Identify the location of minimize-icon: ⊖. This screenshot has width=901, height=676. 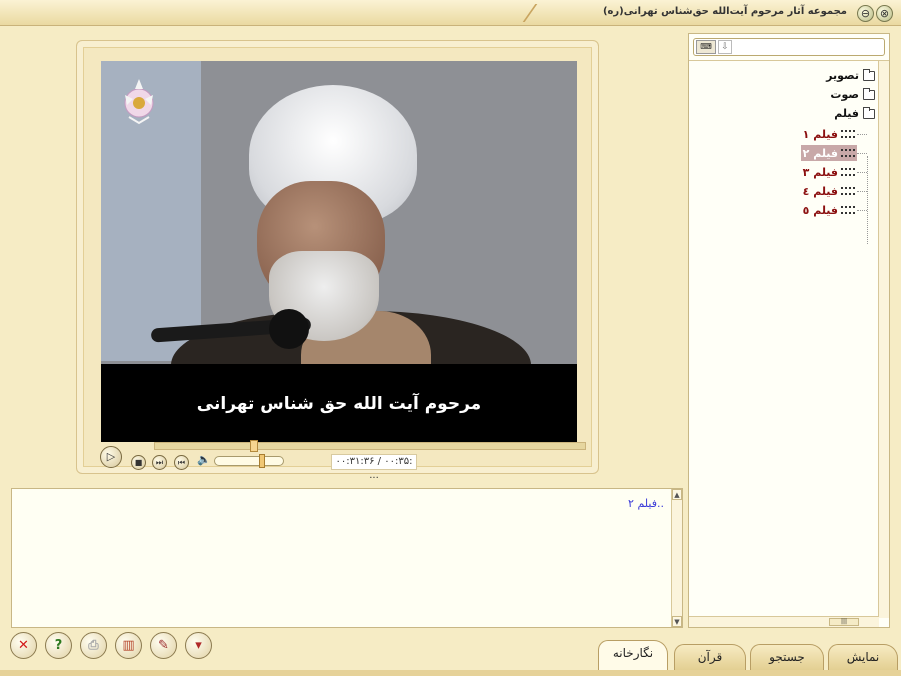
(865, 13).